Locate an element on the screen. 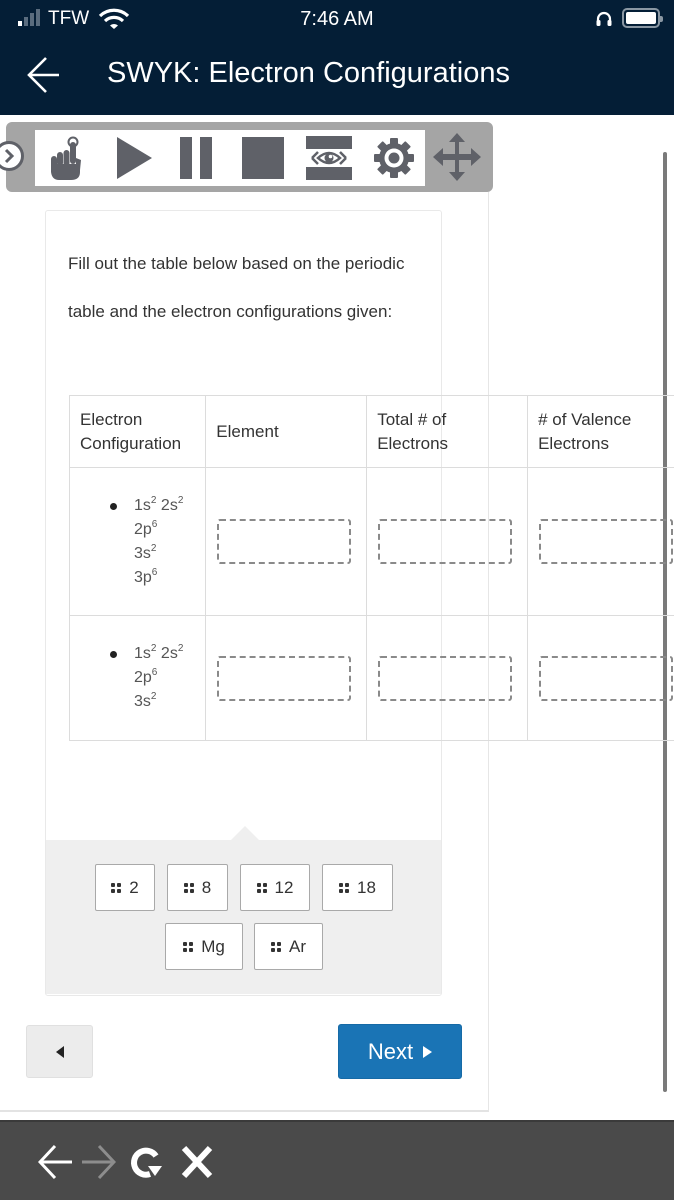  arrow-left-icon is located at coordinates (43, 77).